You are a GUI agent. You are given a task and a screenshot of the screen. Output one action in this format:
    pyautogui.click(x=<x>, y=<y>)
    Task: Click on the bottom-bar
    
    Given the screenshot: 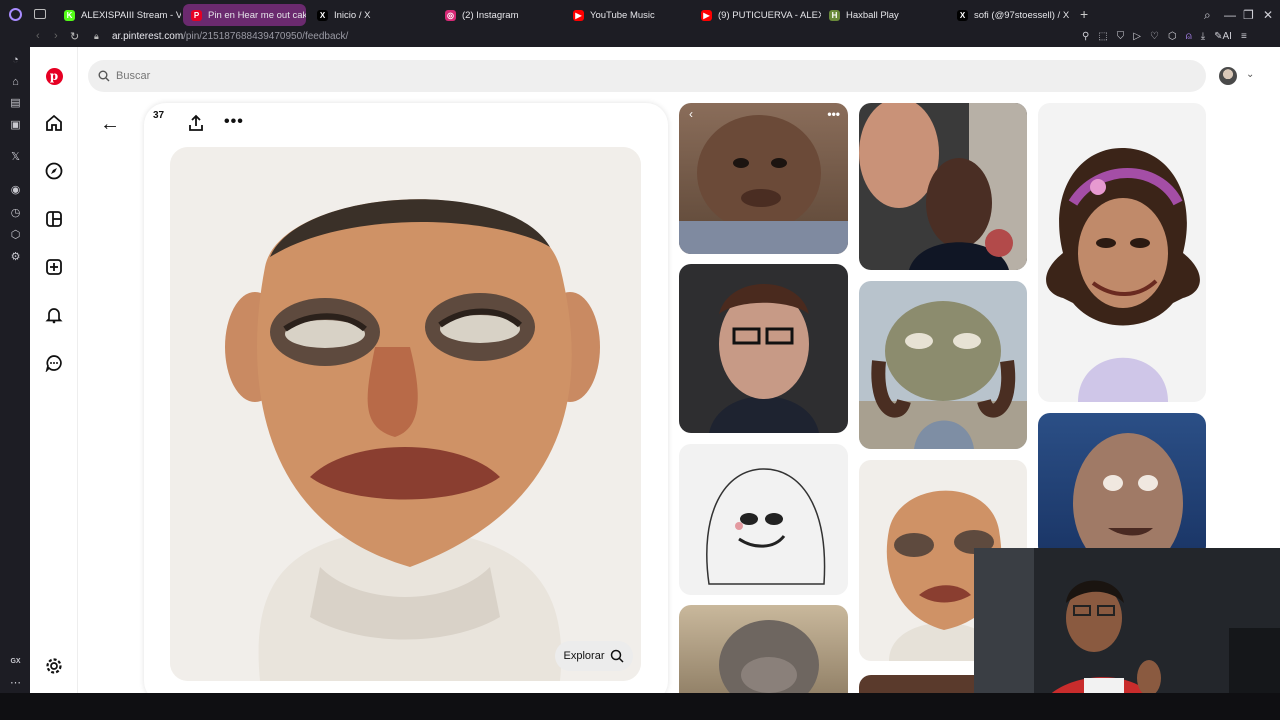 What is the action you would take?
    pyautogui.click(x=640, y=706)
    